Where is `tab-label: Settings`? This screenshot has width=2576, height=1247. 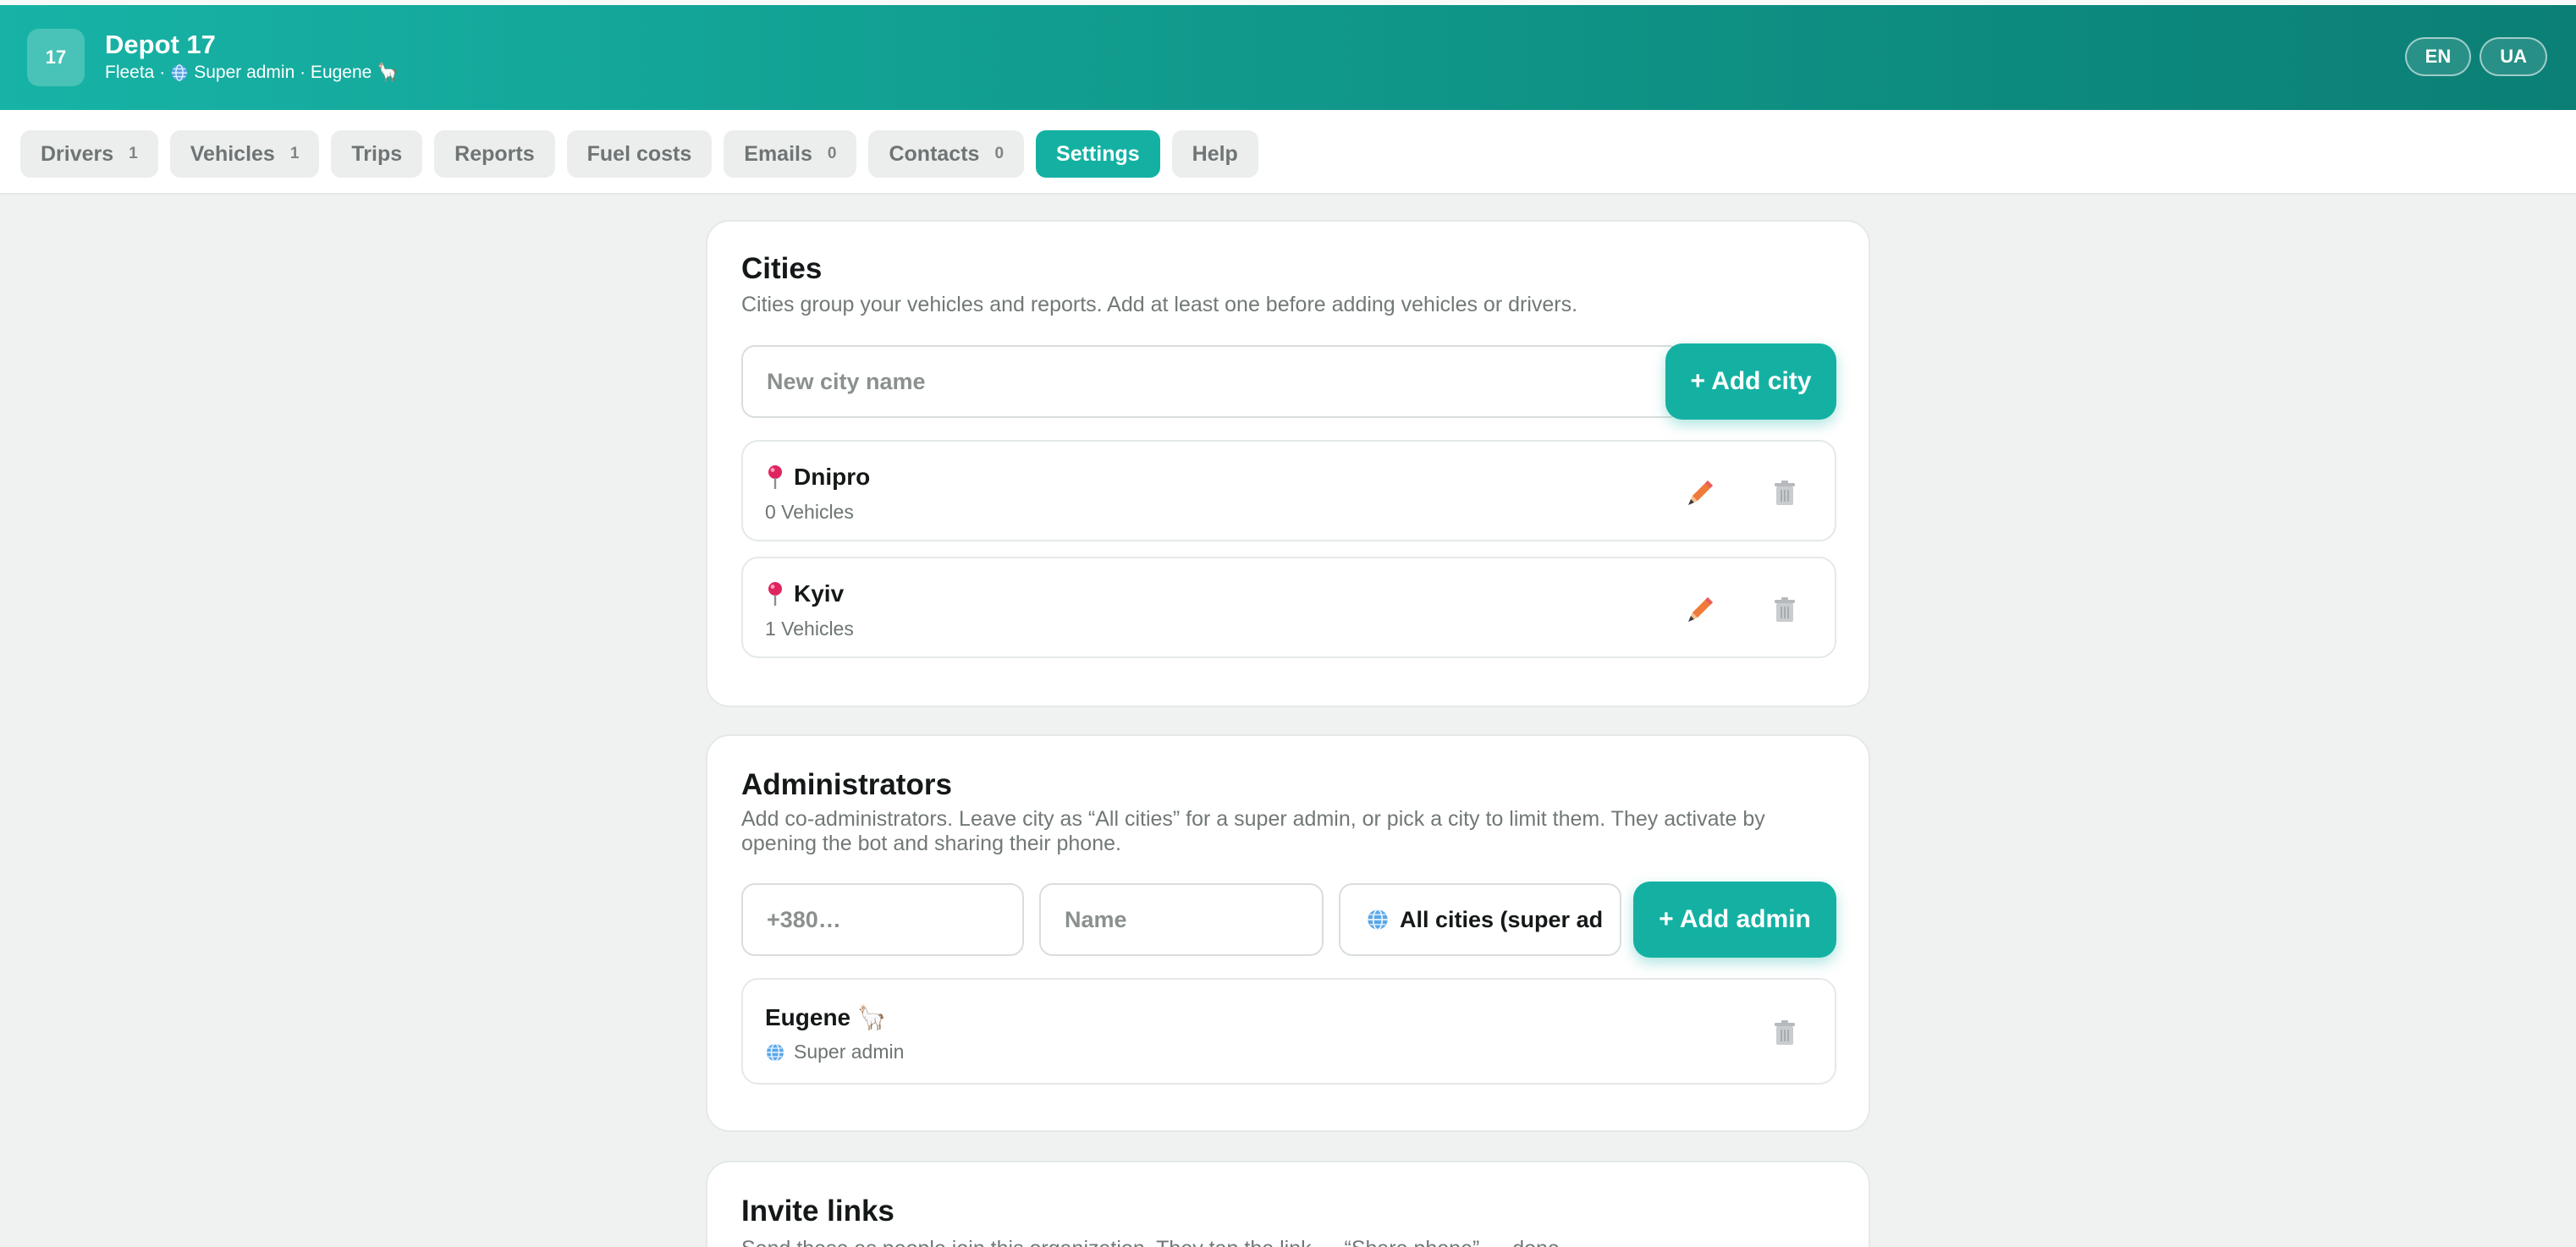
tab-label: Settings is located at coordinates (1098, 153).